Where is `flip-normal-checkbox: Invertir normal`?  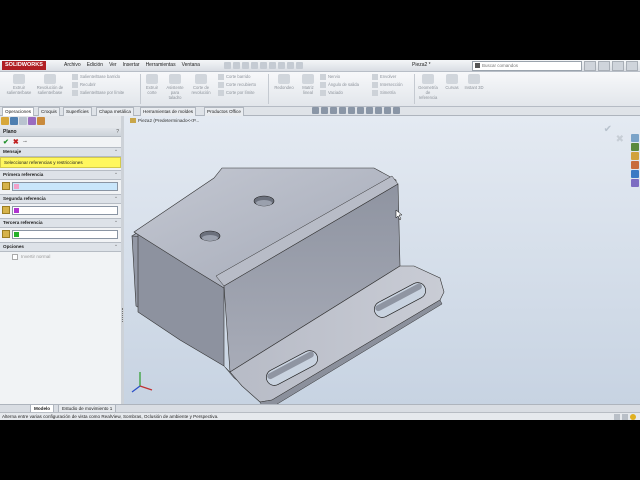 flip-normal-checkbox: Invertir normal is located at coordinates (60, 256).